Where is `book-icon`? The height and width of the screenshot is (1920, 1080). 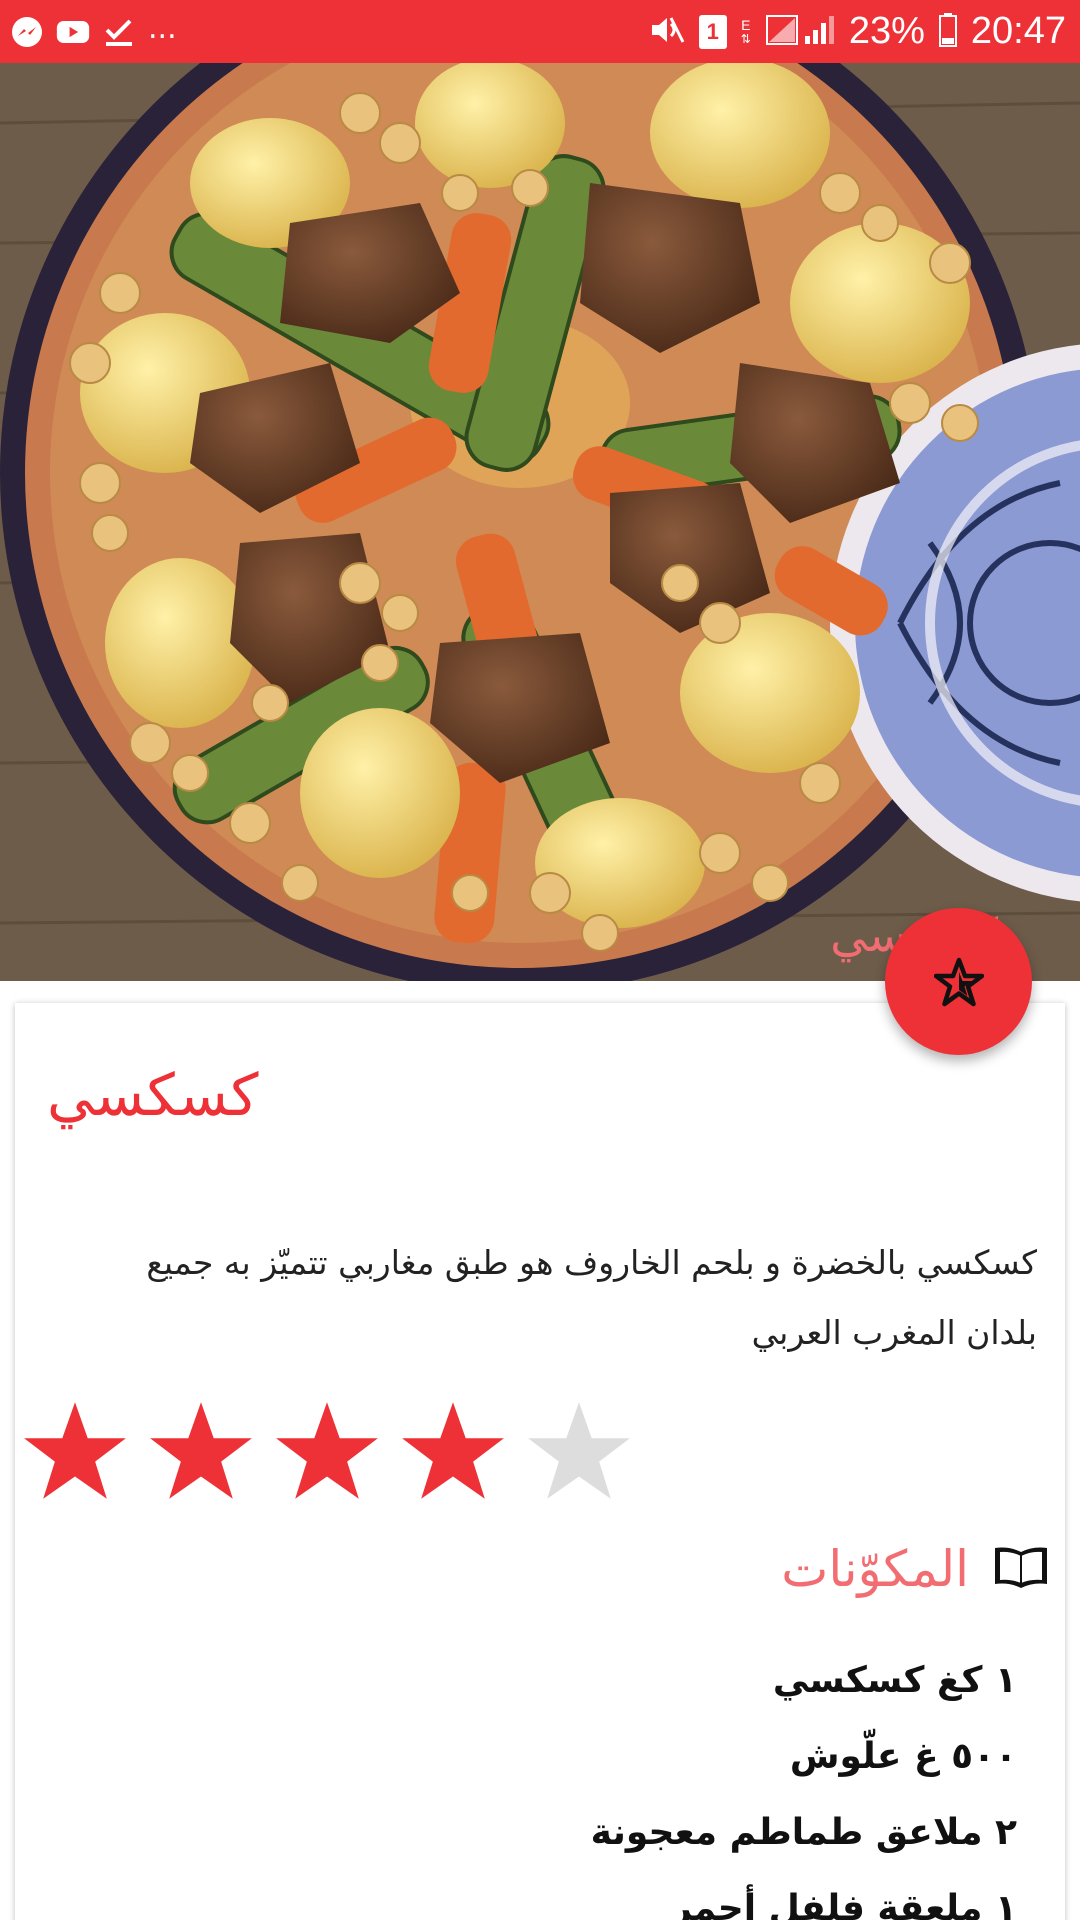 book-icon is located at coordinates (1021, 1569).